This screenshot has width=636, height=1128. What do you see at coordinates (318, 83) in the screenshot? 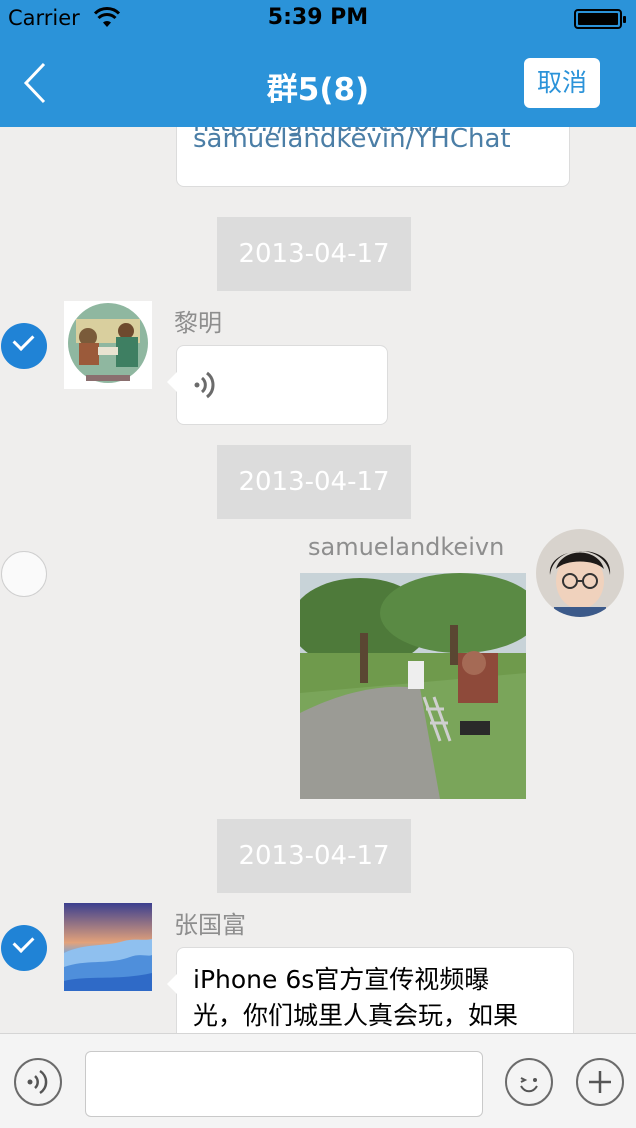
I see `nav-bar: 群5(8) 取消` at bounding box center [318, 83].